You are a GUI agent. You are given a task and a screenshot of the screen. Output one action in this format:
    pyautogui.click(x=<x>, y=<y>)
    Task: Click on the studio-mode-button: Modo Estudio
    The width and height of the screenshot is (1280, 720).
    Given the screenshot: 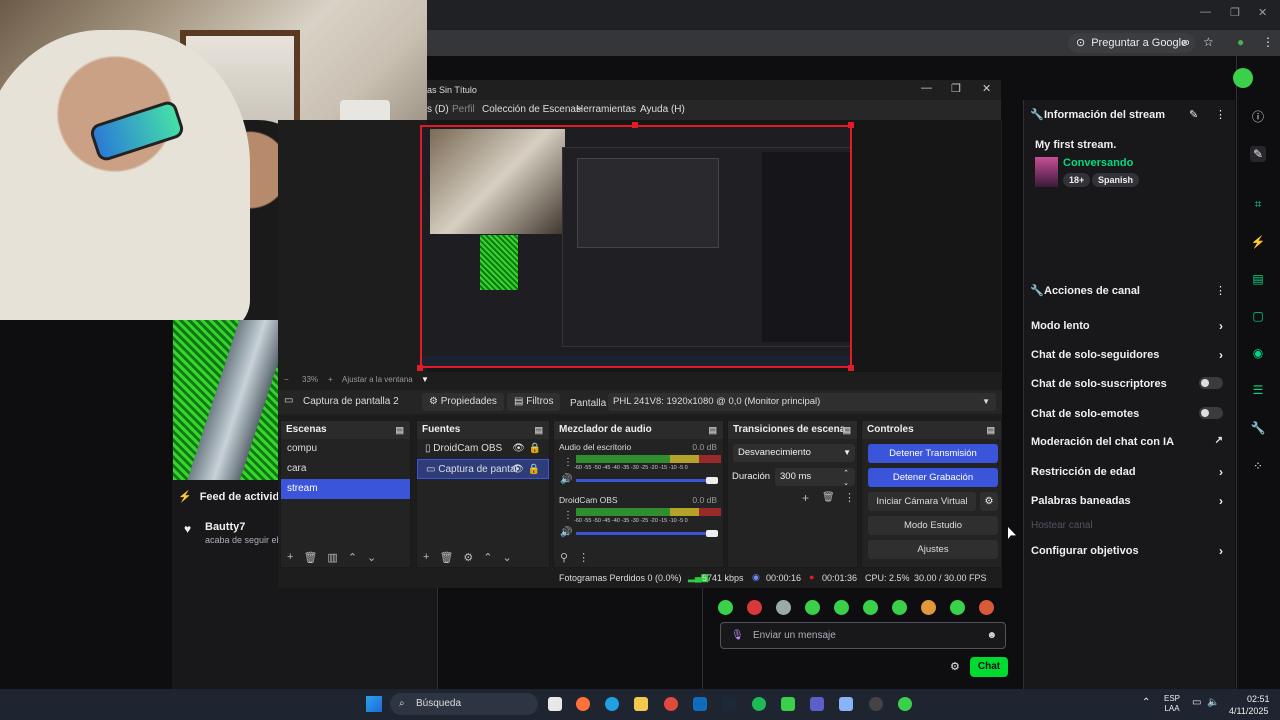 What is the action you would take?
    pyautogui.click(x=933, y=525)
    